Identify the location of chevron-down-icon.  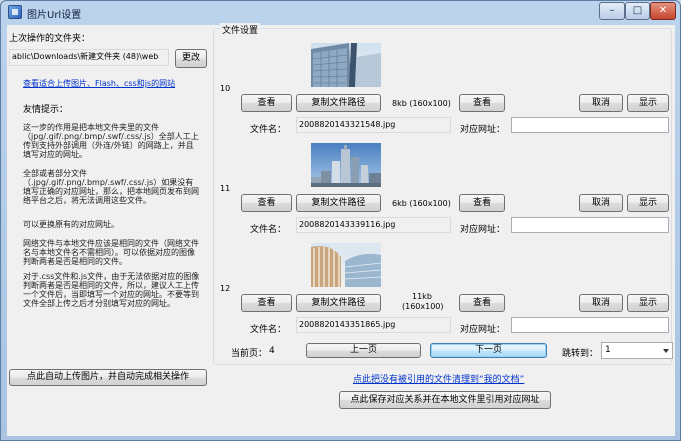
(666, 351).